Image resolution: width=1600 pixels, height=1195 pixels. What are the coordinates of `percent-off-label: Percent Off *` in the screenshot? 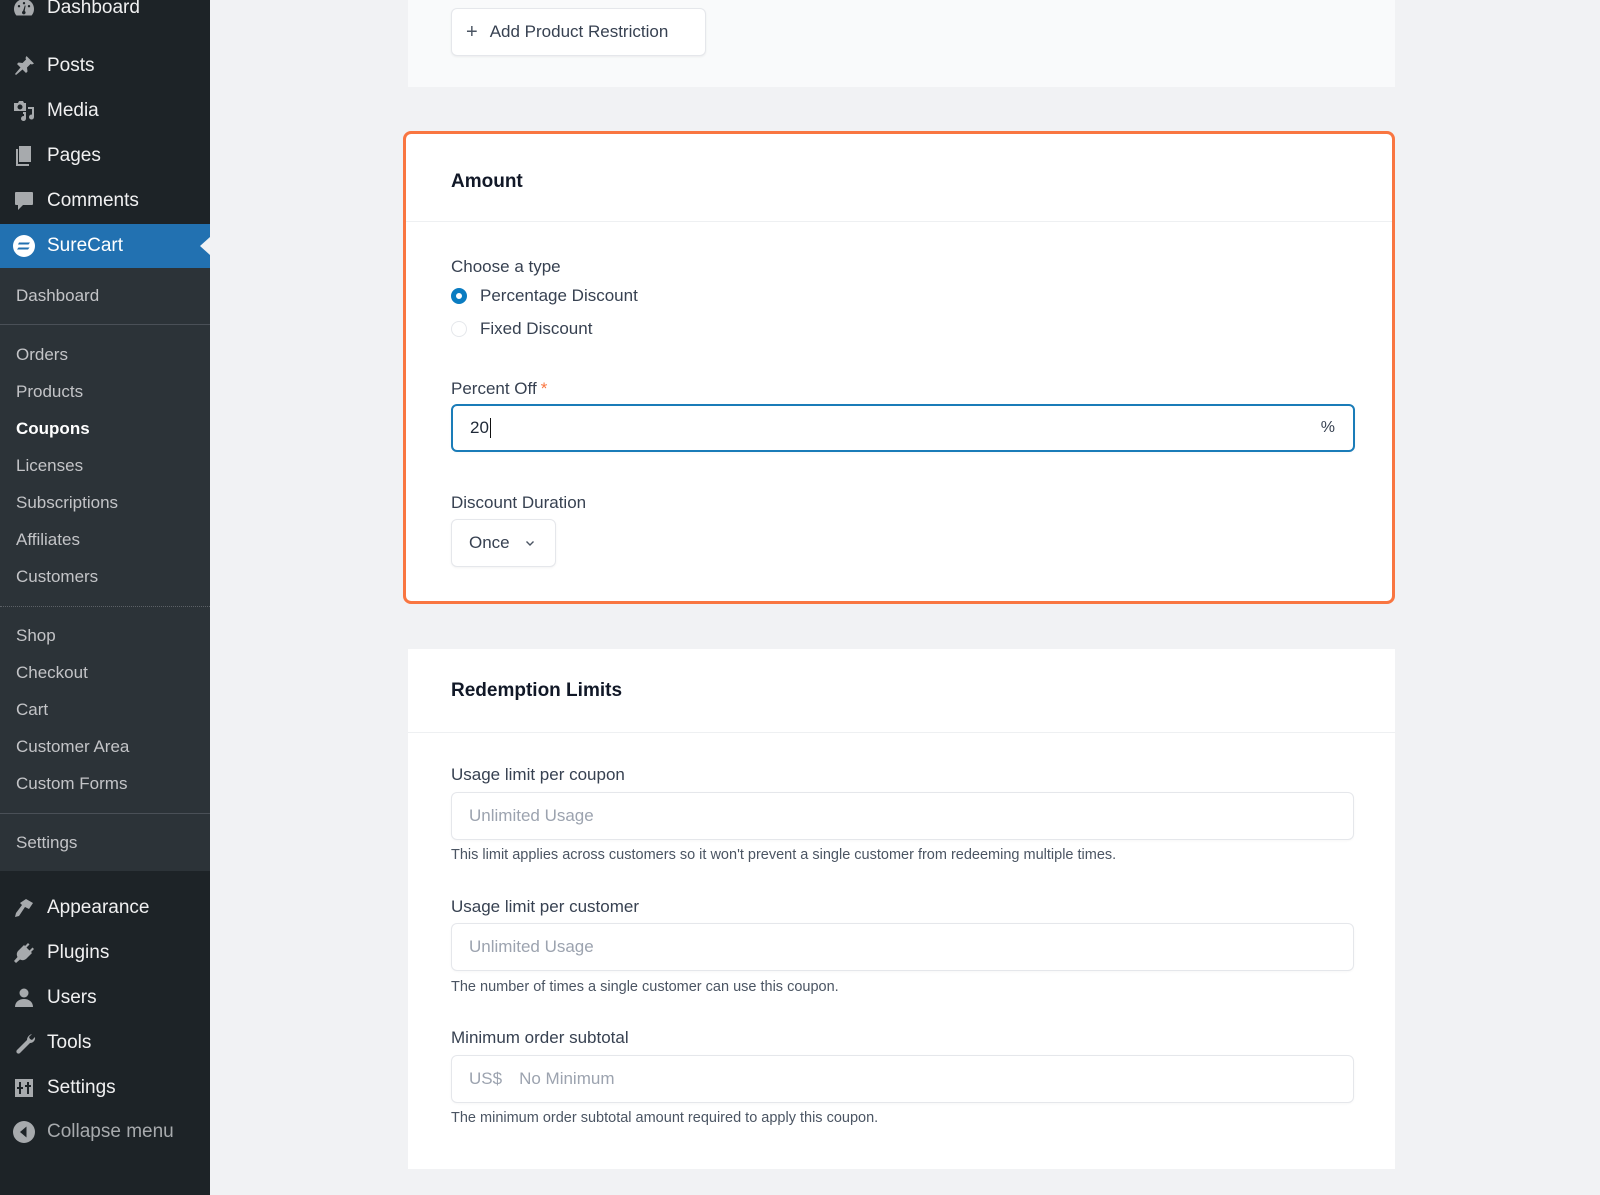 It's located at (499, 389).